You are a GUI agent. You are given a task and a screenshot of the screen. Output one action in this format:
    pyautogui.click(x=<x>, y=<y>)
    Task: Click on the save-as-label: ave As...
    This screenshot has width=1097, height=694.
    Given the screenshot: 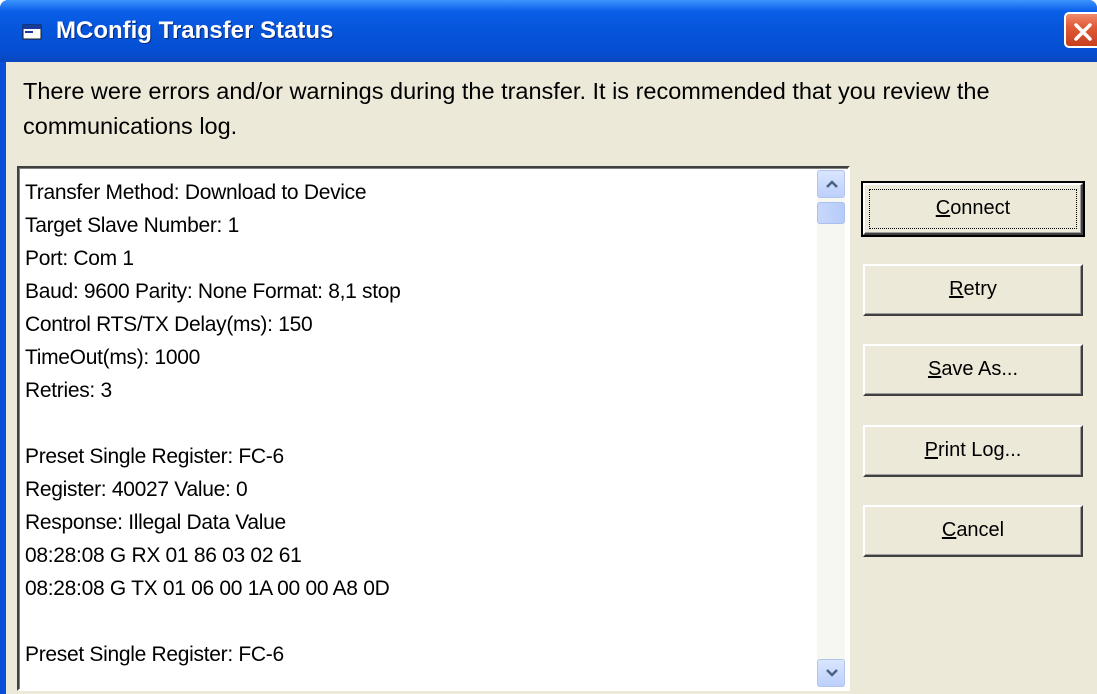 What is the action you would take?
    pyautogui.click(x=980, y=369)
    